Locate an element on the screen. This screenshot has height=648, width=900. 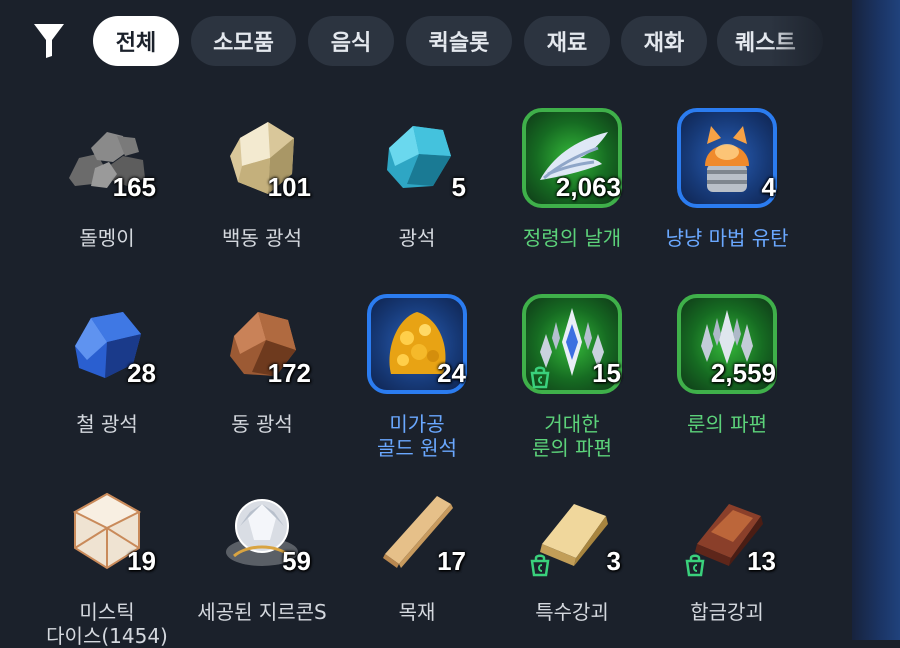
item-name: 세공된 지르콘S is located at coordinates (262, 612).